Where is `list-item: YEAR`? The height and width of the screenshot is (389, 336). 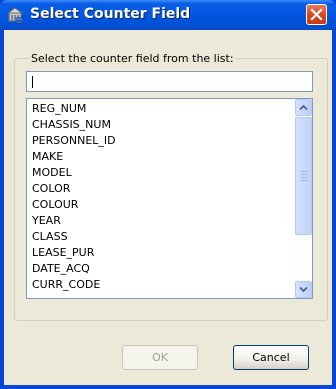 list-item: YEAR is located at coordinates (160, 221).